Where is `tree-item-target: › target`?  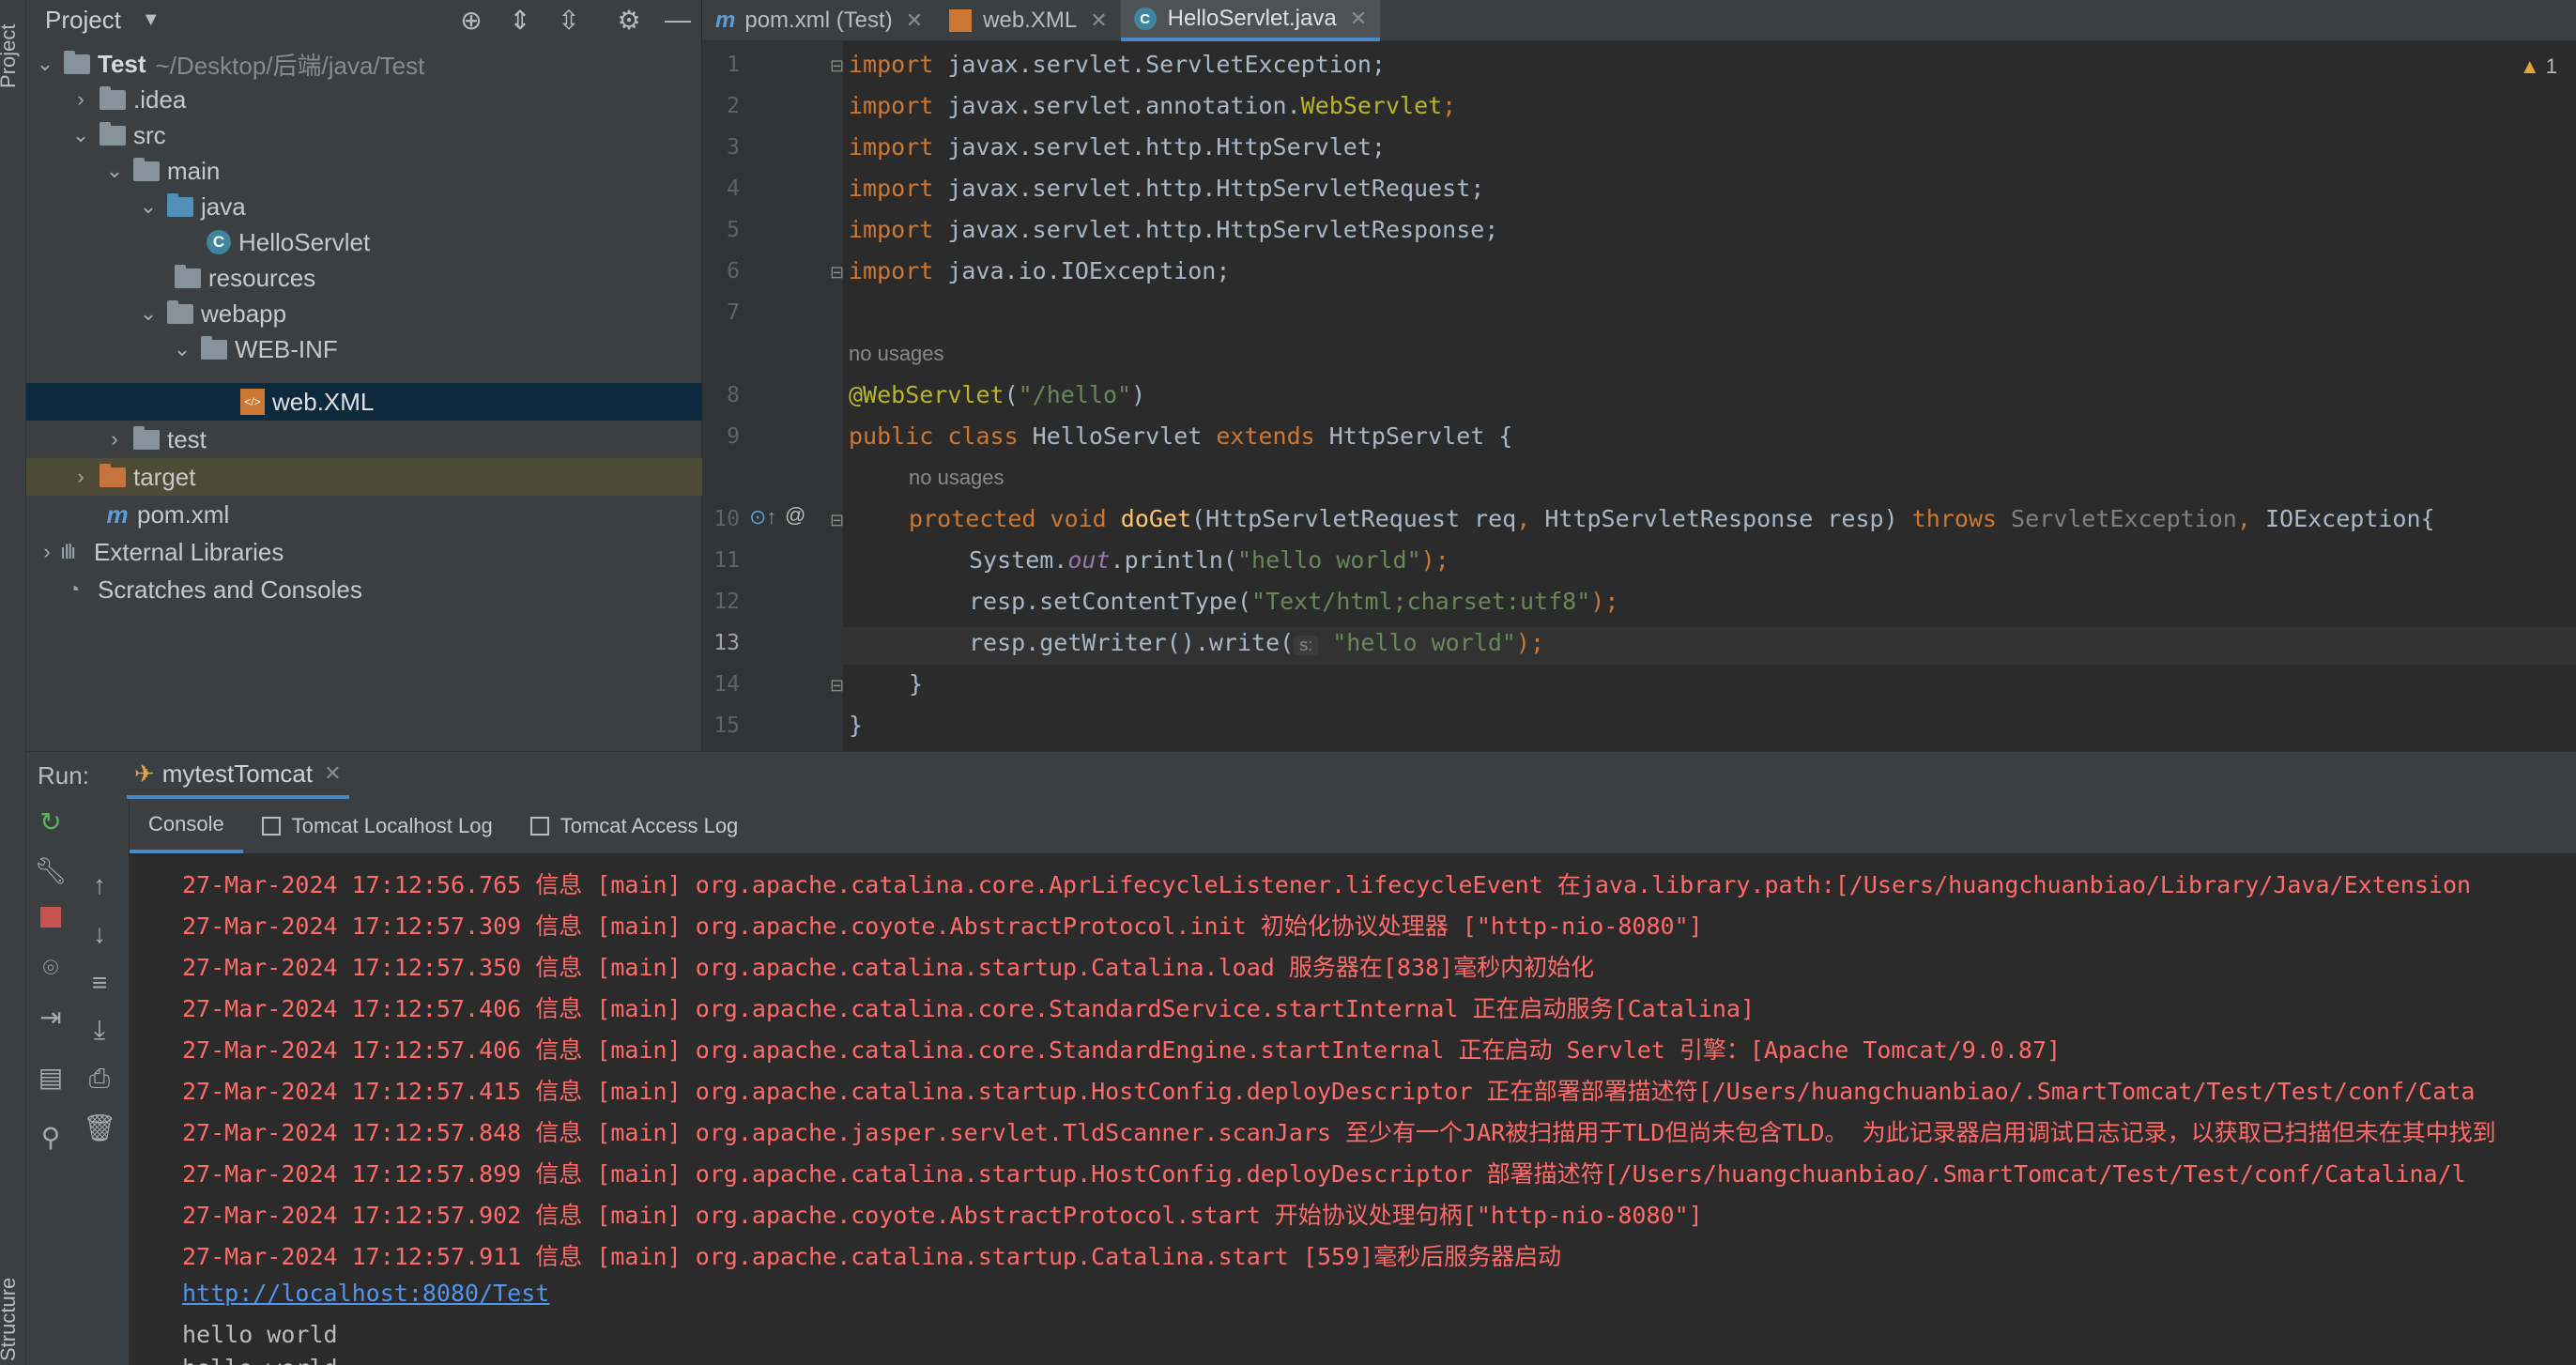 tree-item-target: › target is located at coordinates (364, 477).